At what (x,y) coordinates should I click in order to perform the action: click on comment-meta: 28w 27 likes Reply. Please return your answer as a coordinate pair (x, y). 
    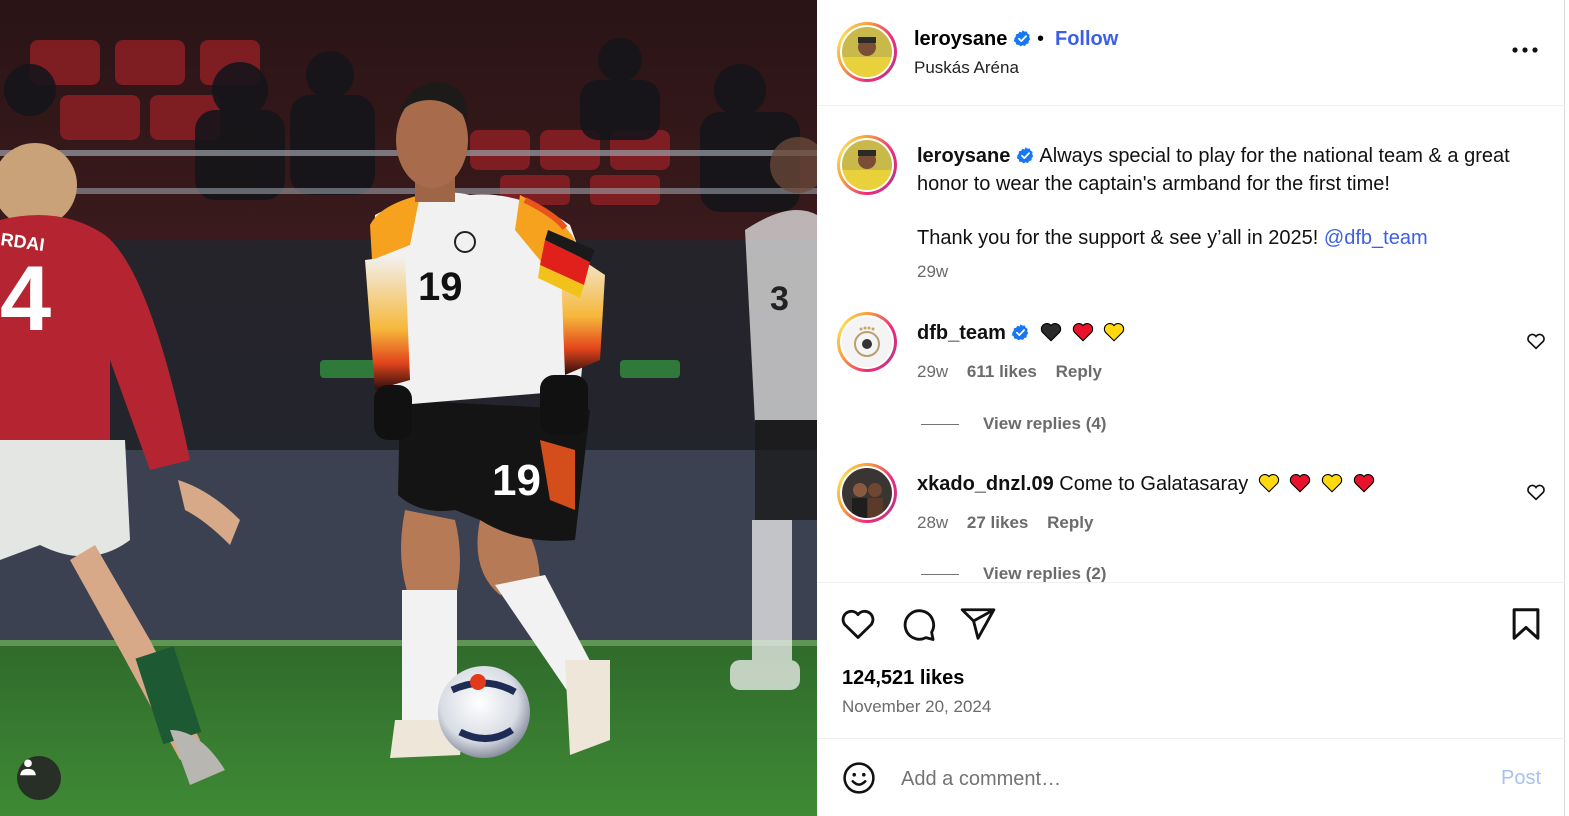
    Looking at the image, I should click on (1012, 523).